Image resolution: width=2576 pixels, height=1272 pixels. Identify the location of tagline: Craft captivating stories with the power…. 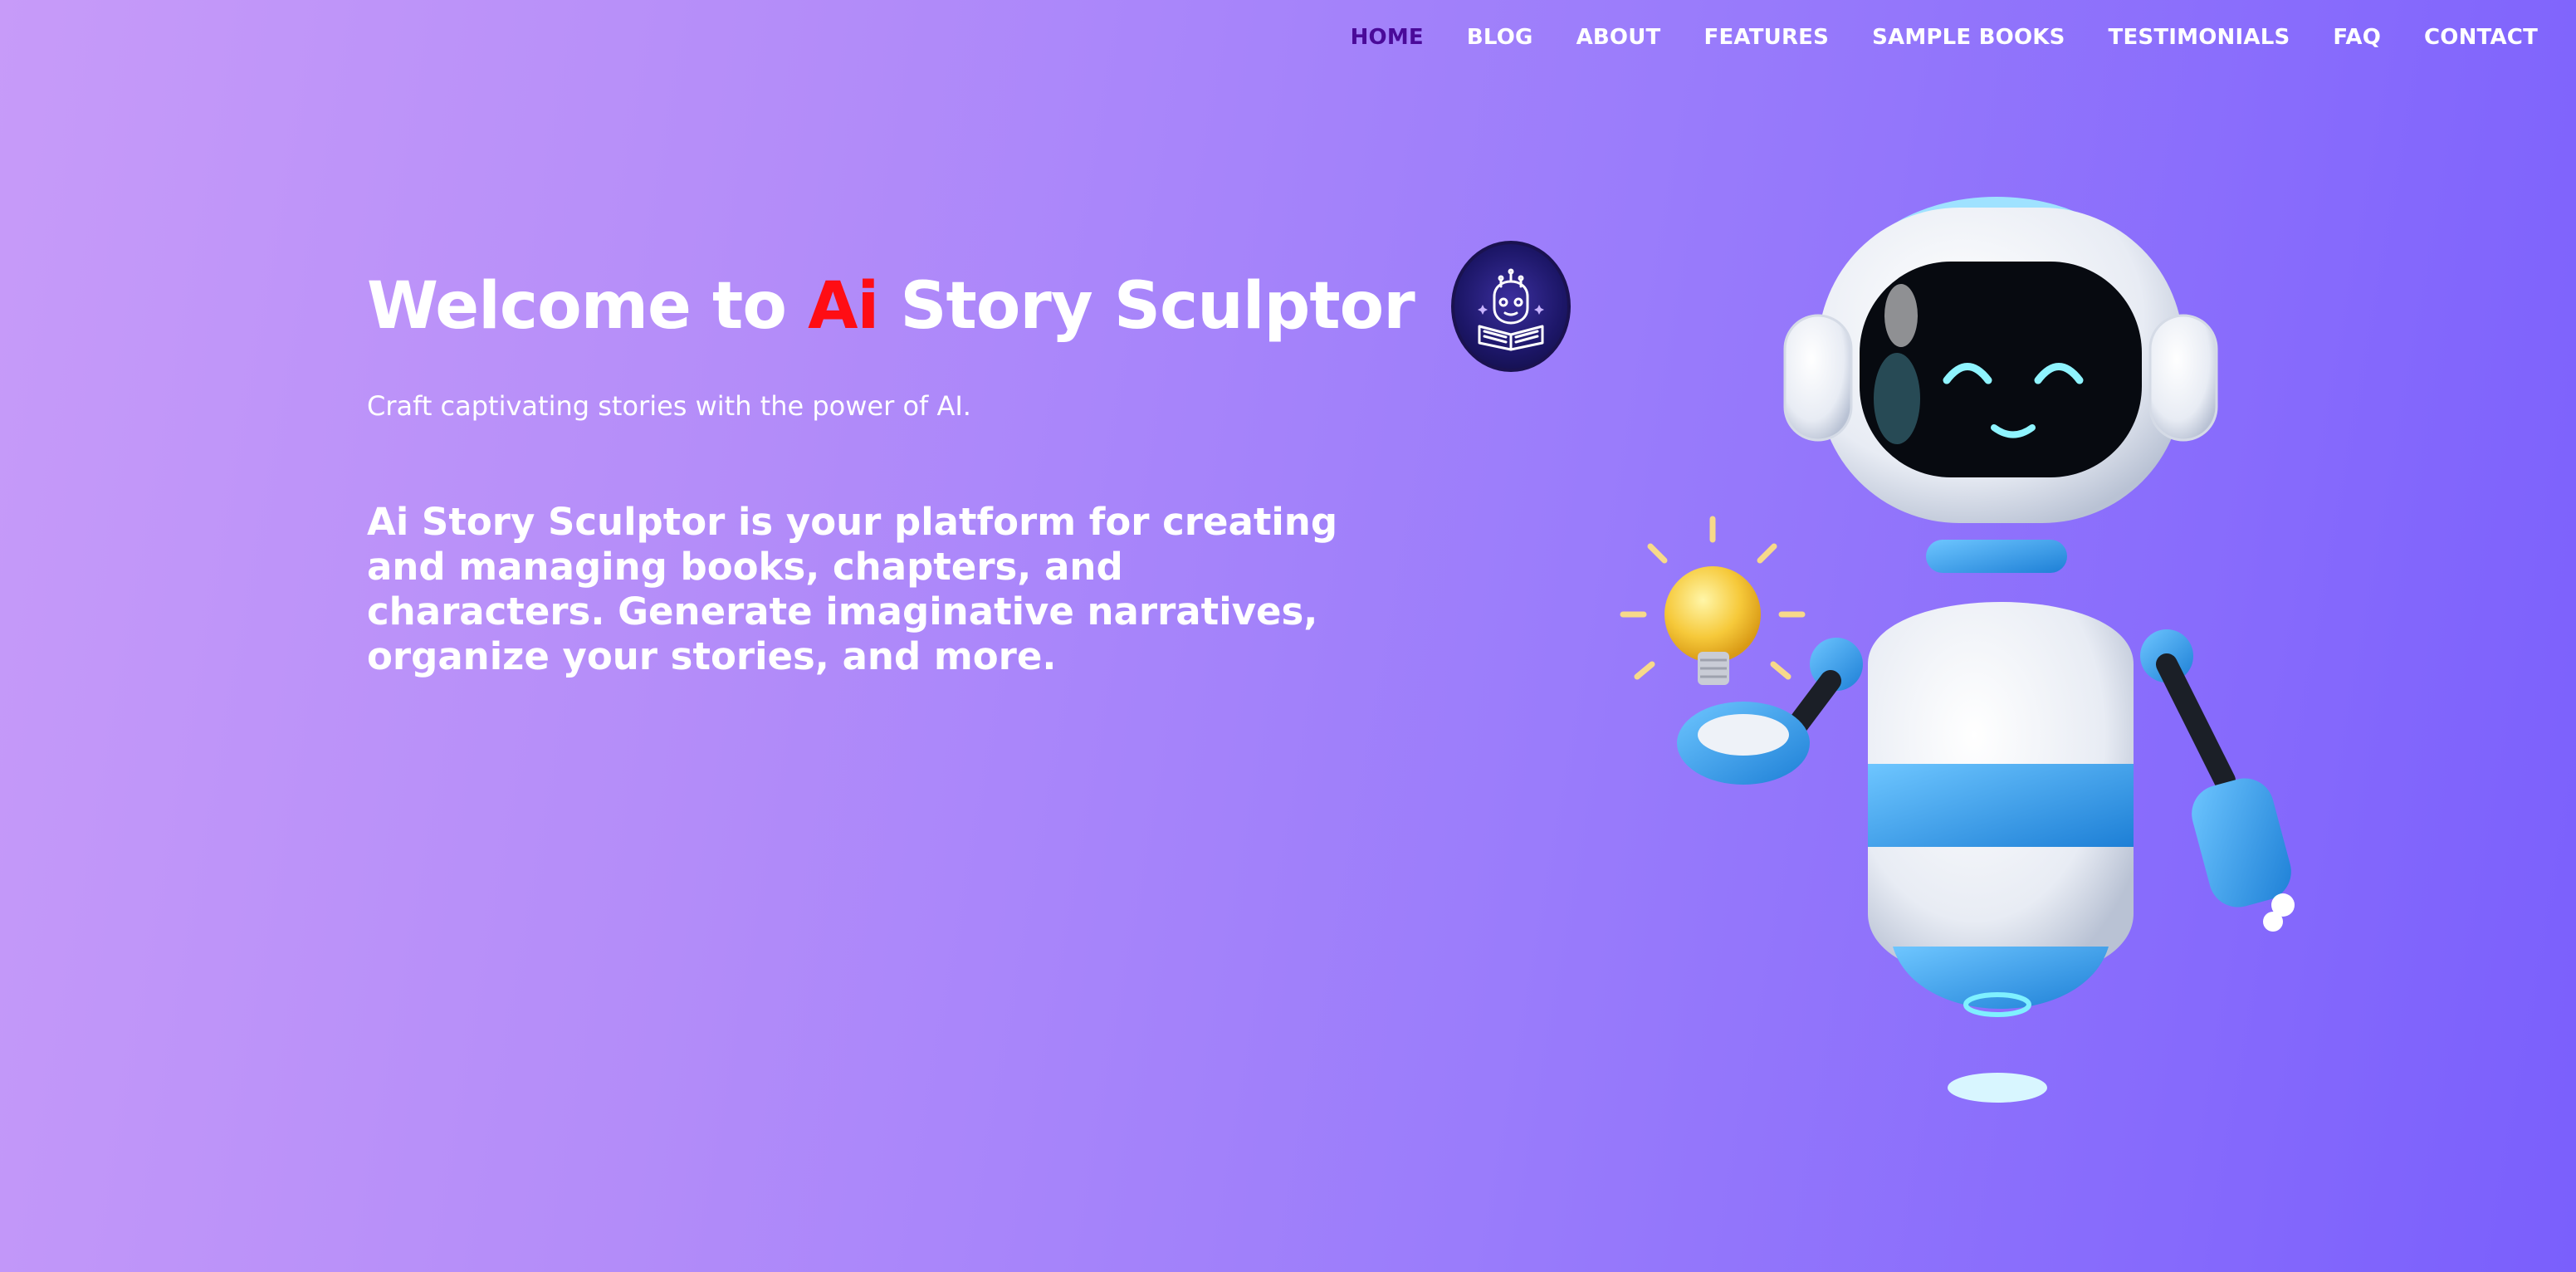
(669, 406).